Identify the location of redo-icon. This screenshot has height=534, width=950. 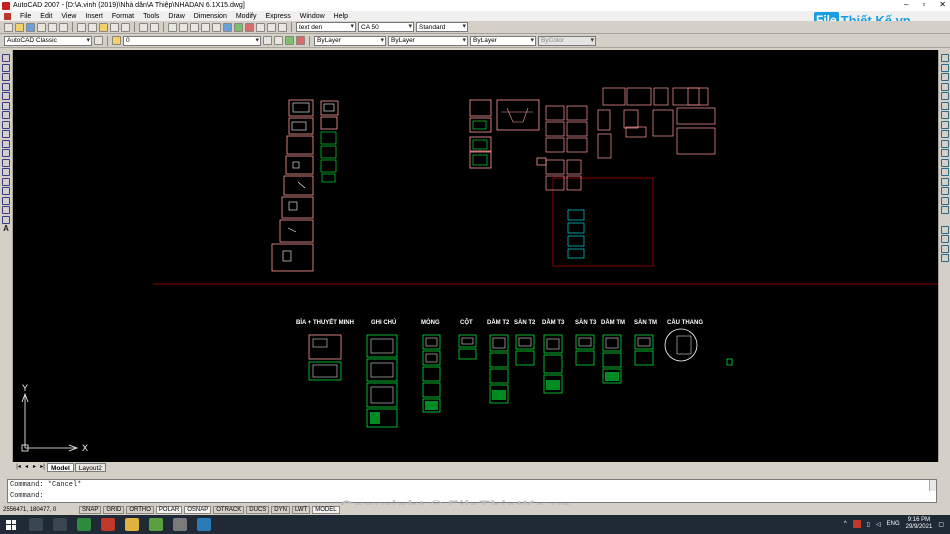
(154, 27).